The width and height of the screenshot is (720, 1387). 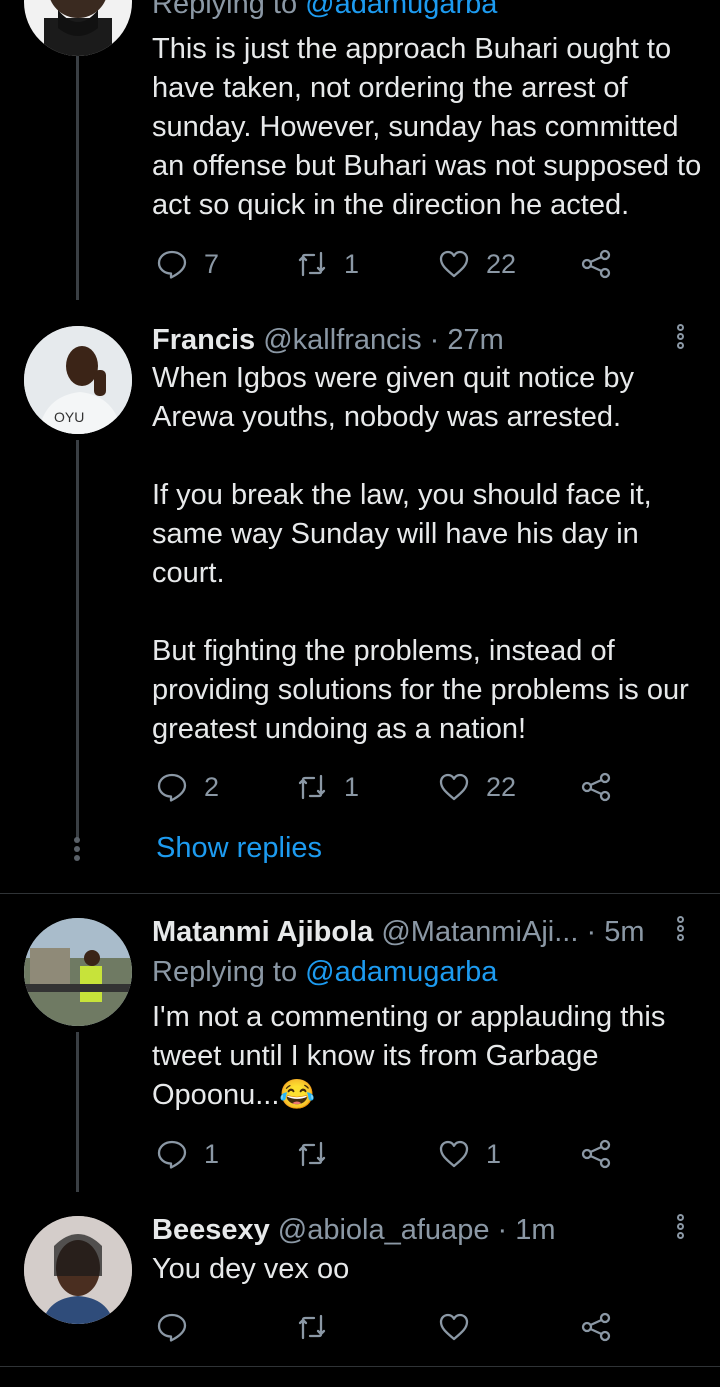 I want to click on tweet-actions: 1 1, so click(x=391, y=1154).